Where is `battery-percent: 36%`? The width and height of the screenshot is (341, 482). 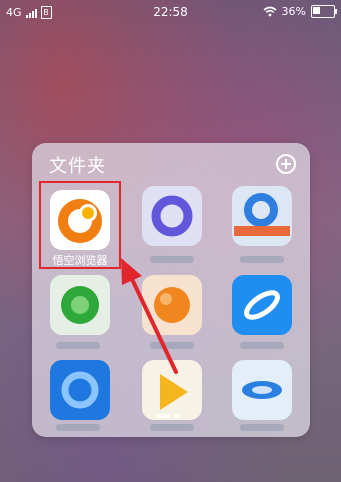 battery-percent: 36% is located at coordinates (293, 11).